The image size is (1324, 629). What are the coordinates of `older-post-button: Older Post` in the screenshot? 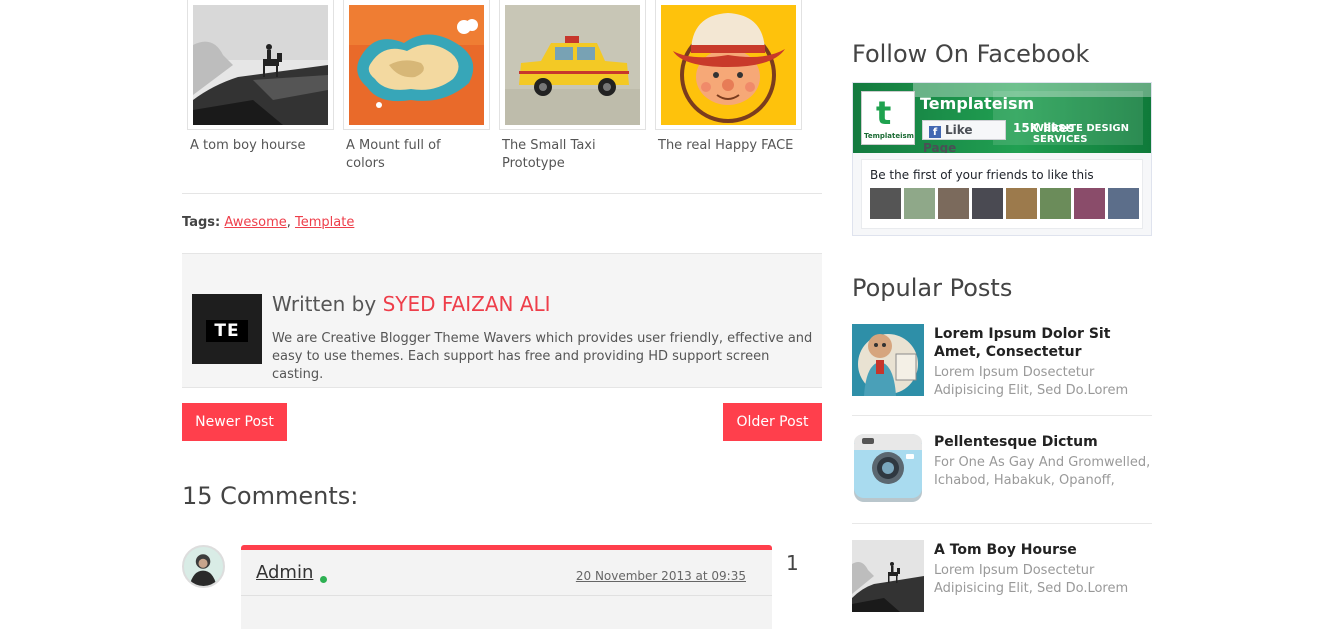 It's located at (772, 422).